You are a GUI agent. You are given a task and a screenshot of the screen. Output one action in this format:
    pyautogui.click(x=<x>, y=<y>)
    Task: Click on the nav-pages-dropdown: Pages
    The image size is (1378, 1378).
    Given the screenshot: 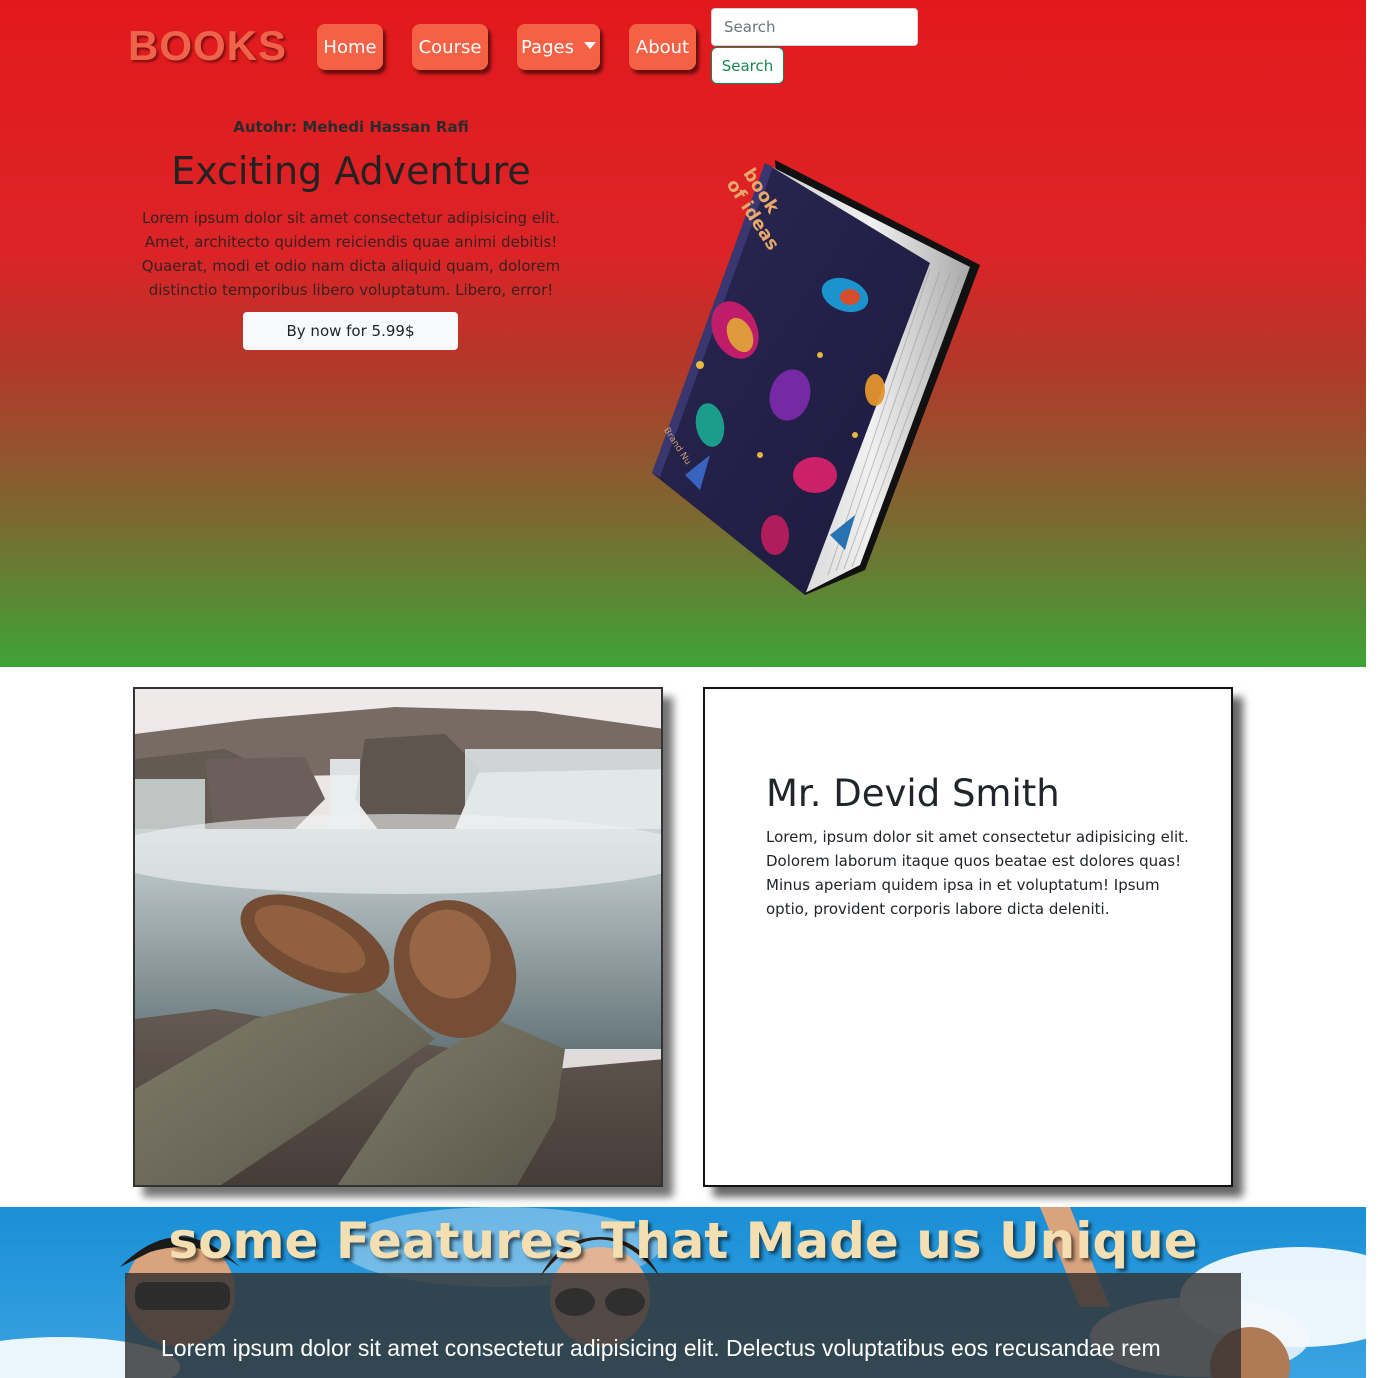 What is the action you would take?
    pyautogui.click(x=558, y=47)
    